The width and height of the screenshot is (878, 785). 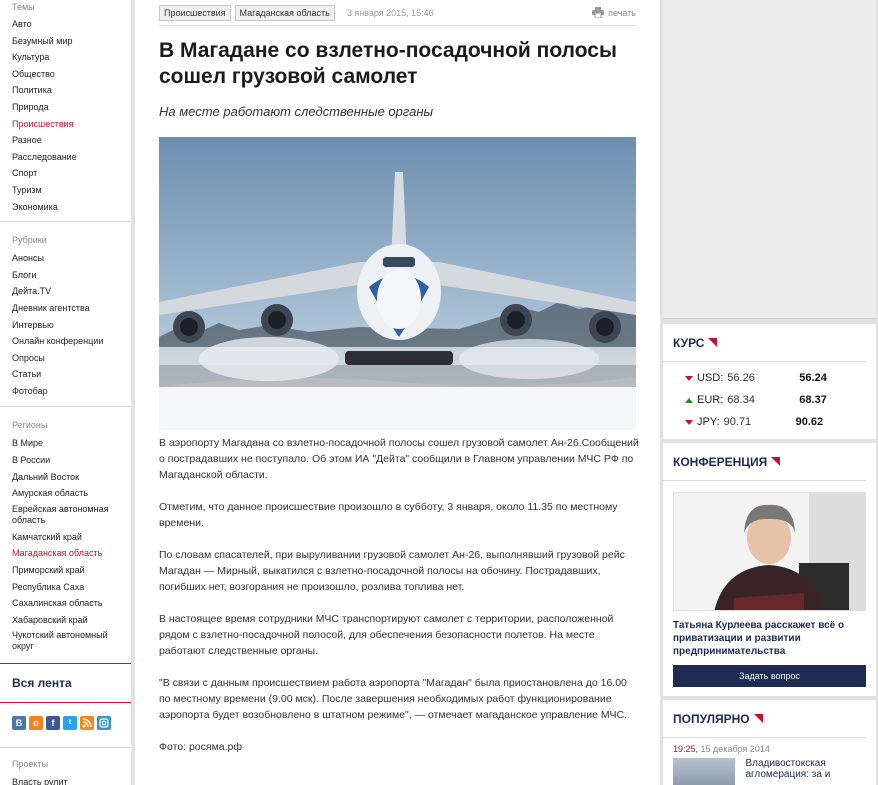 What do you see at coordinates (598, 12) in the screenshot?
I see `printer-icon` at bounding box center [598, 12].